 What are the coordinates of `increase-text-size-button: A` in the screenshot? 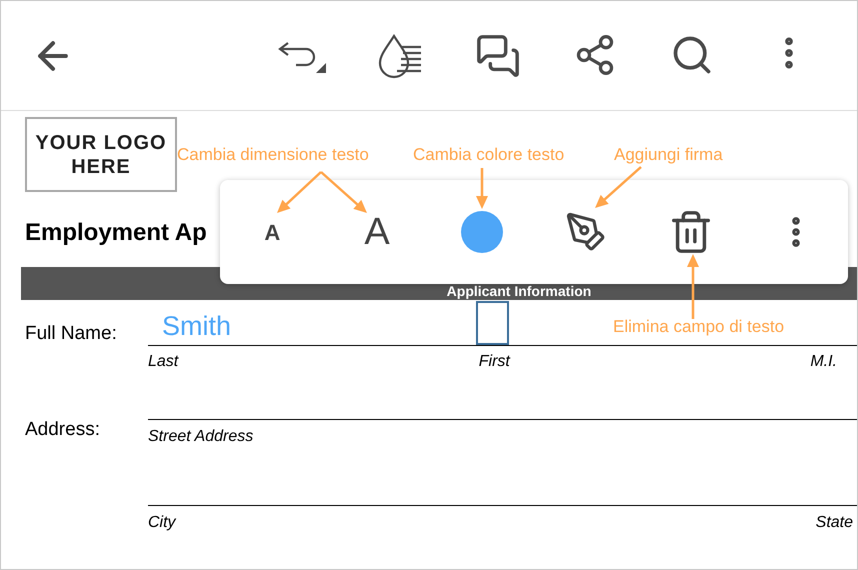 It's located at (377, 232).